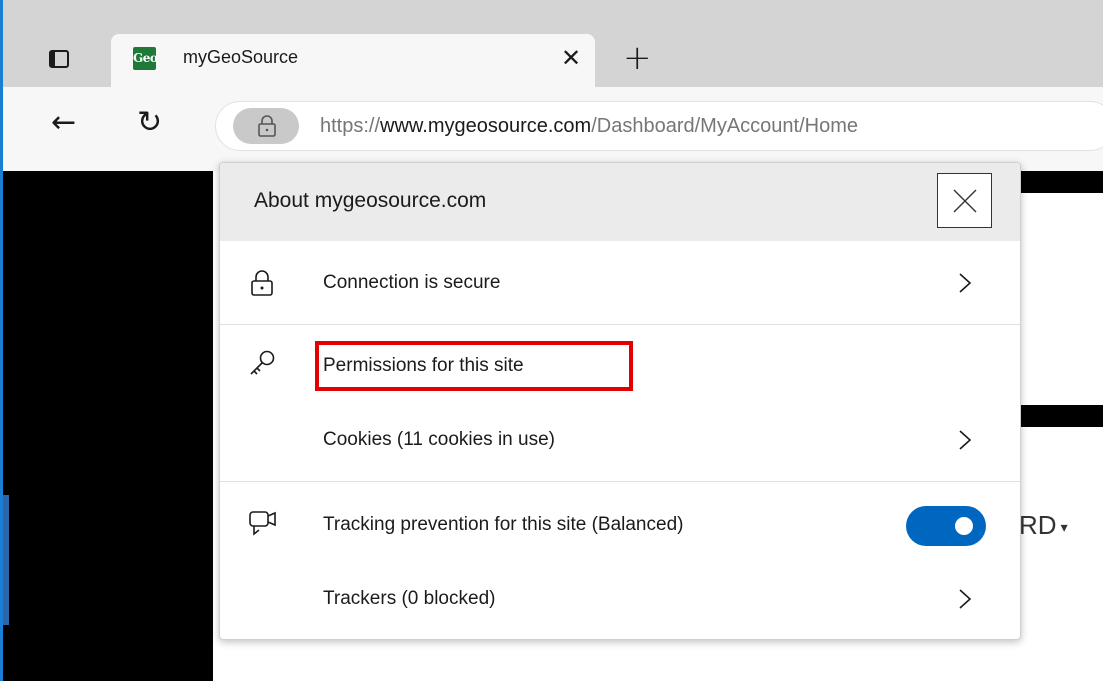  Describe the element at coordinates (63, 123) in the screenshot. I see `back-button: ←` at that location.